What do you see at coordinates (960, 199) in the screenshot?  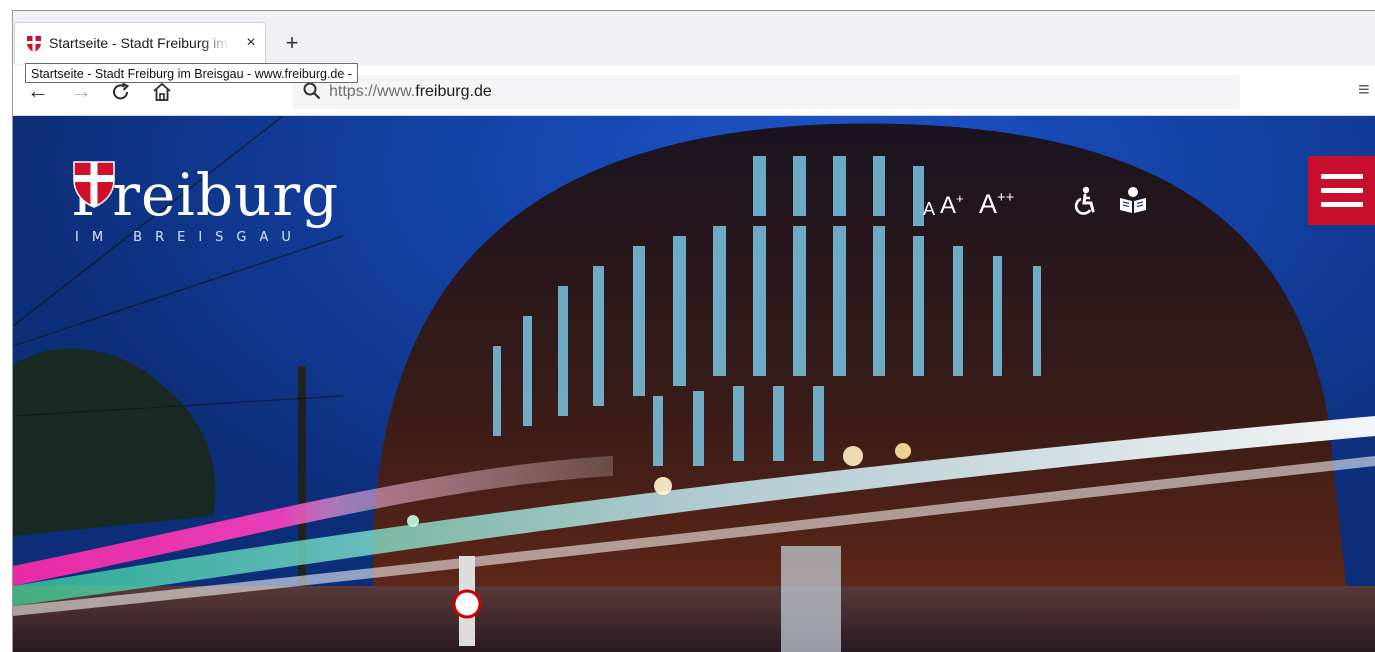 I see `font-size-larger-sup: +` at bounding box center [960, 199].